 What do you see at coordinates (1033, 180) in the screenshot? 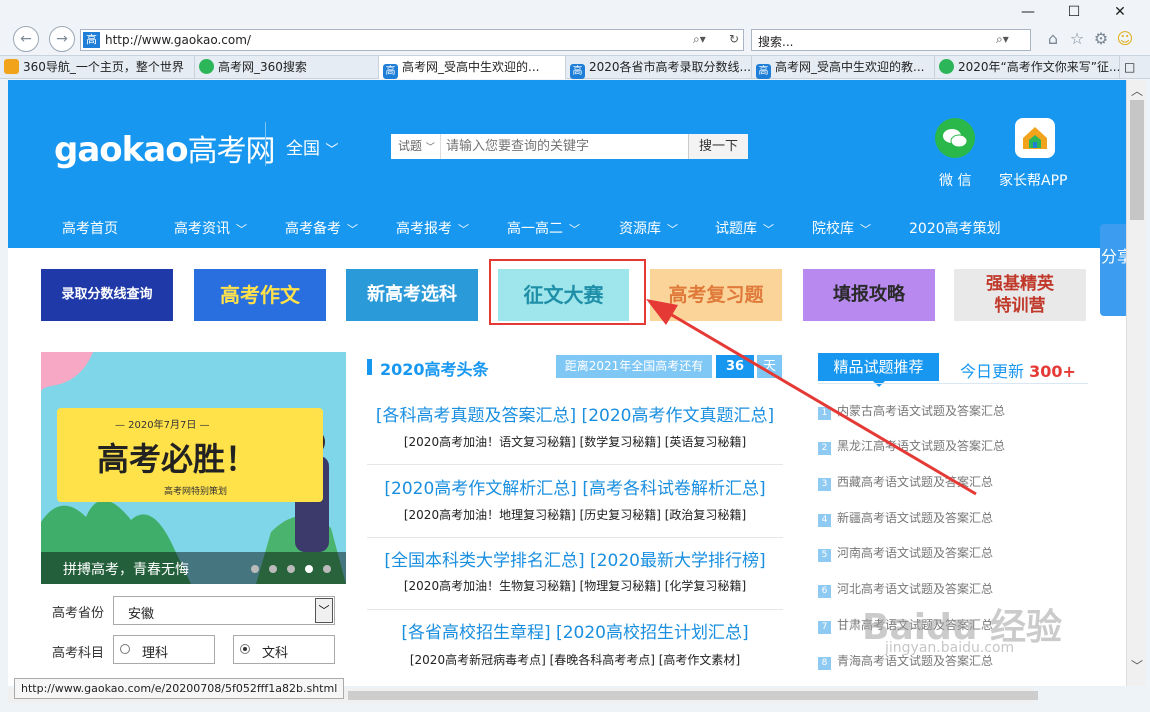
I see `parent-app-label: 家长帮APP` at bounding box center [1033, 180].